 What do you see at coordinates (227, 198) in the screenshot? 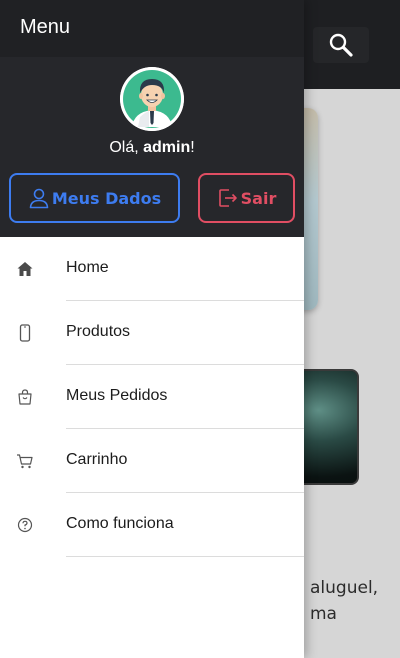
I see `logout-icon` at bounding box center [227, 198].